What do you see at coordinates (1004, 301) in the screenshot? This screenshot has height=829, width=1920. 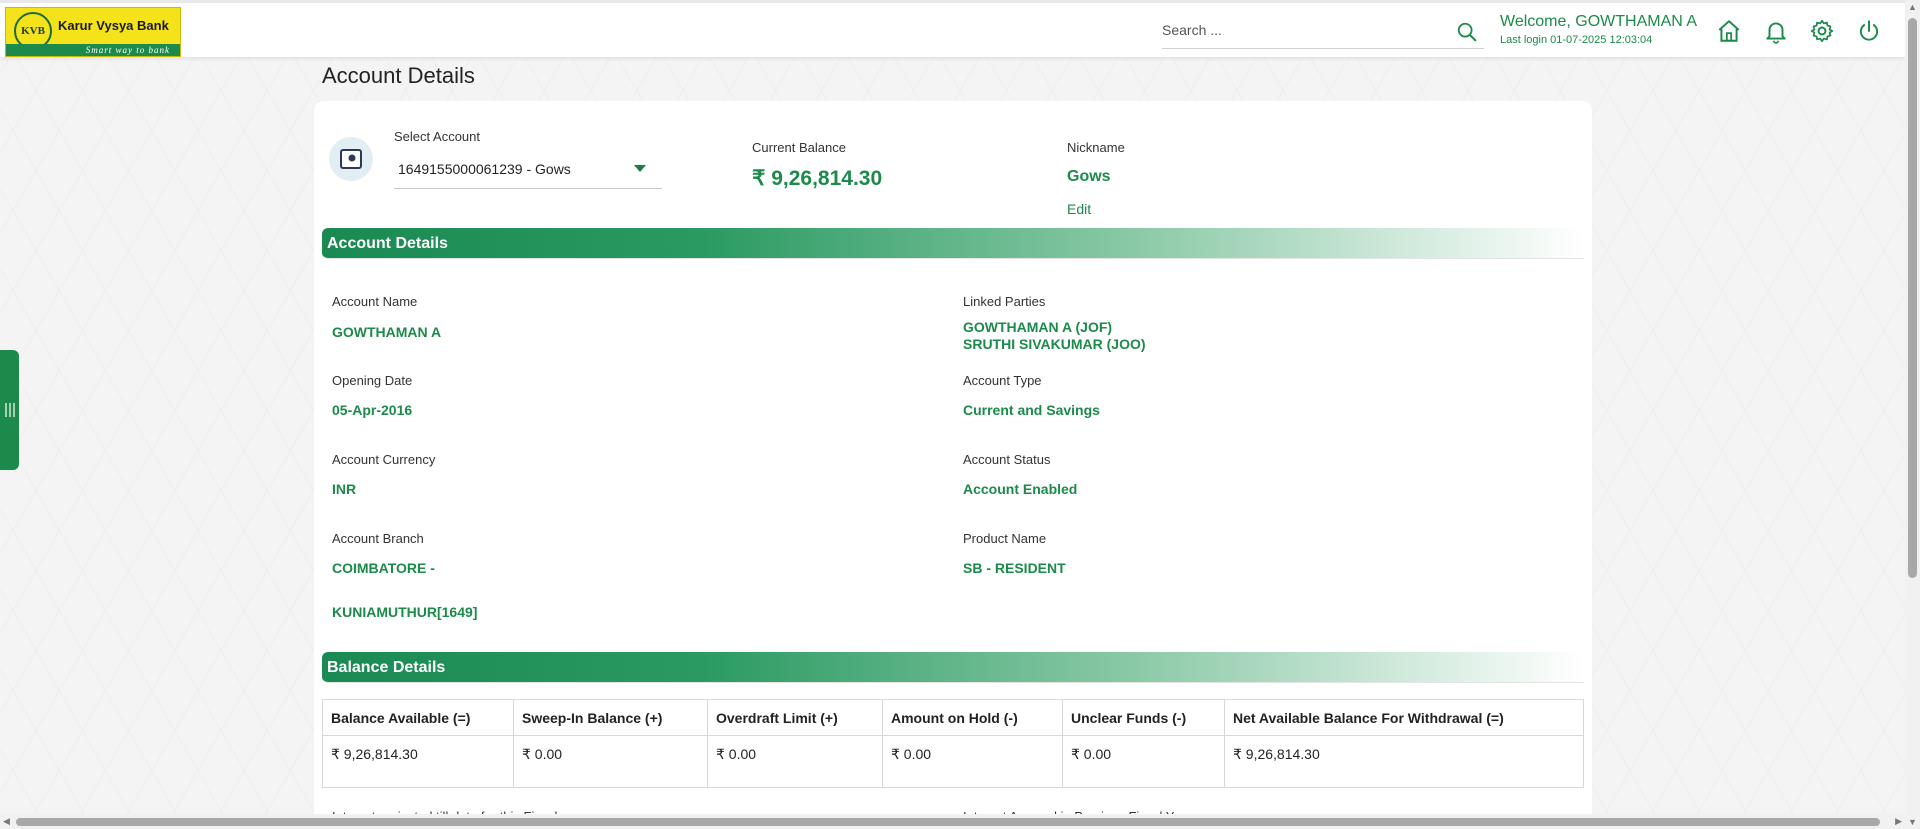 I see `linked-parties-label: Linked Parties` at bounding box center [1004, 301].